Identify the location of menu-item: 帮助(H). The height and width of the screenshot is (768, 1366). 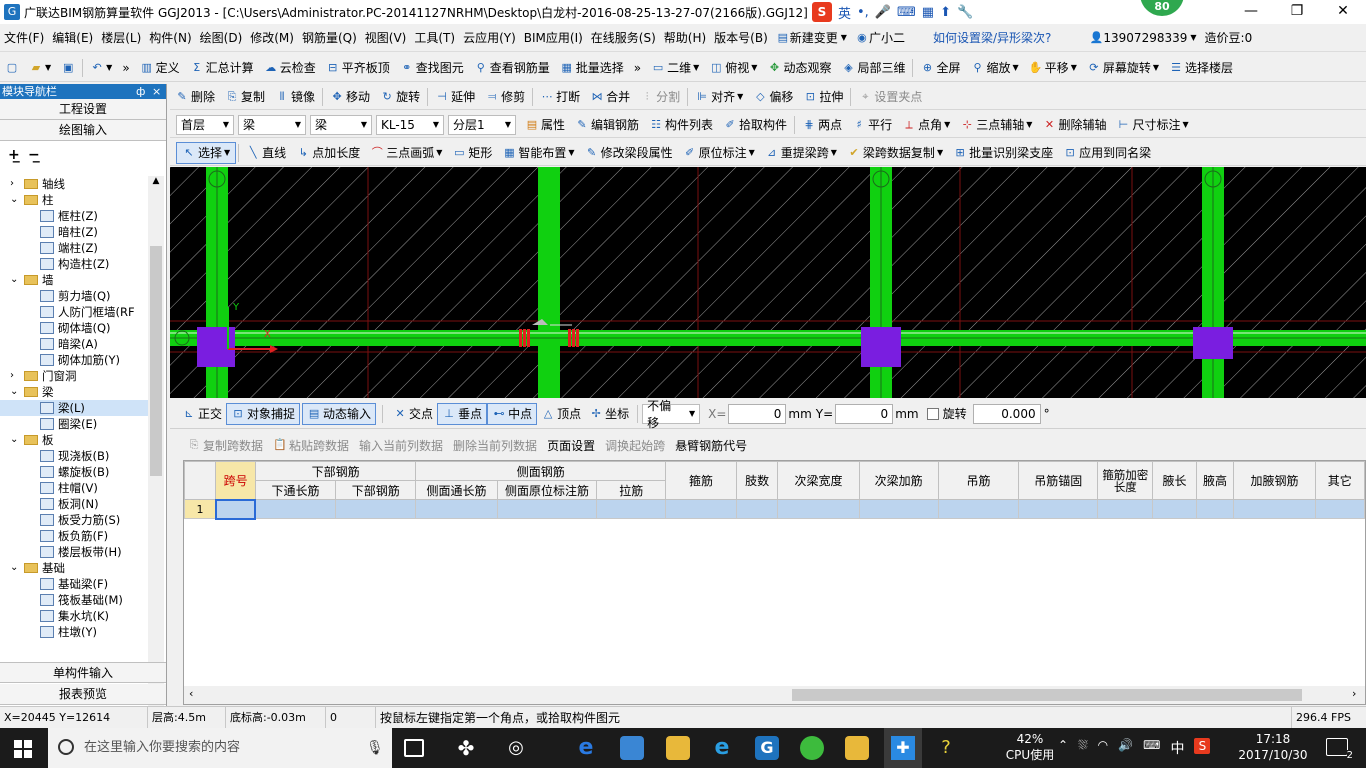
(685, 38).